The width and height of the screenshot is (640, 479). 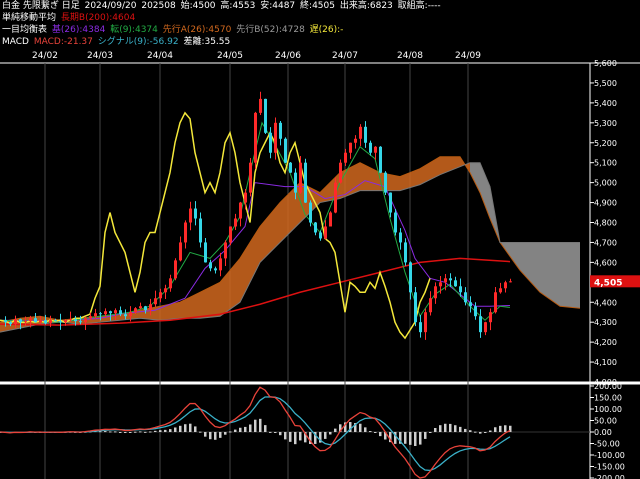 I want to click on y-tick-label: 4,100, so click(x=605, y=362).